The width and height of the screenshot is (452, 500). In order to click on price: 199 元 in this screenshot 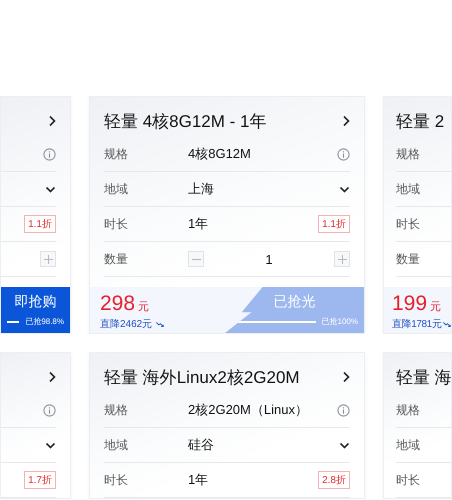, I will do `click(417, 304)`.